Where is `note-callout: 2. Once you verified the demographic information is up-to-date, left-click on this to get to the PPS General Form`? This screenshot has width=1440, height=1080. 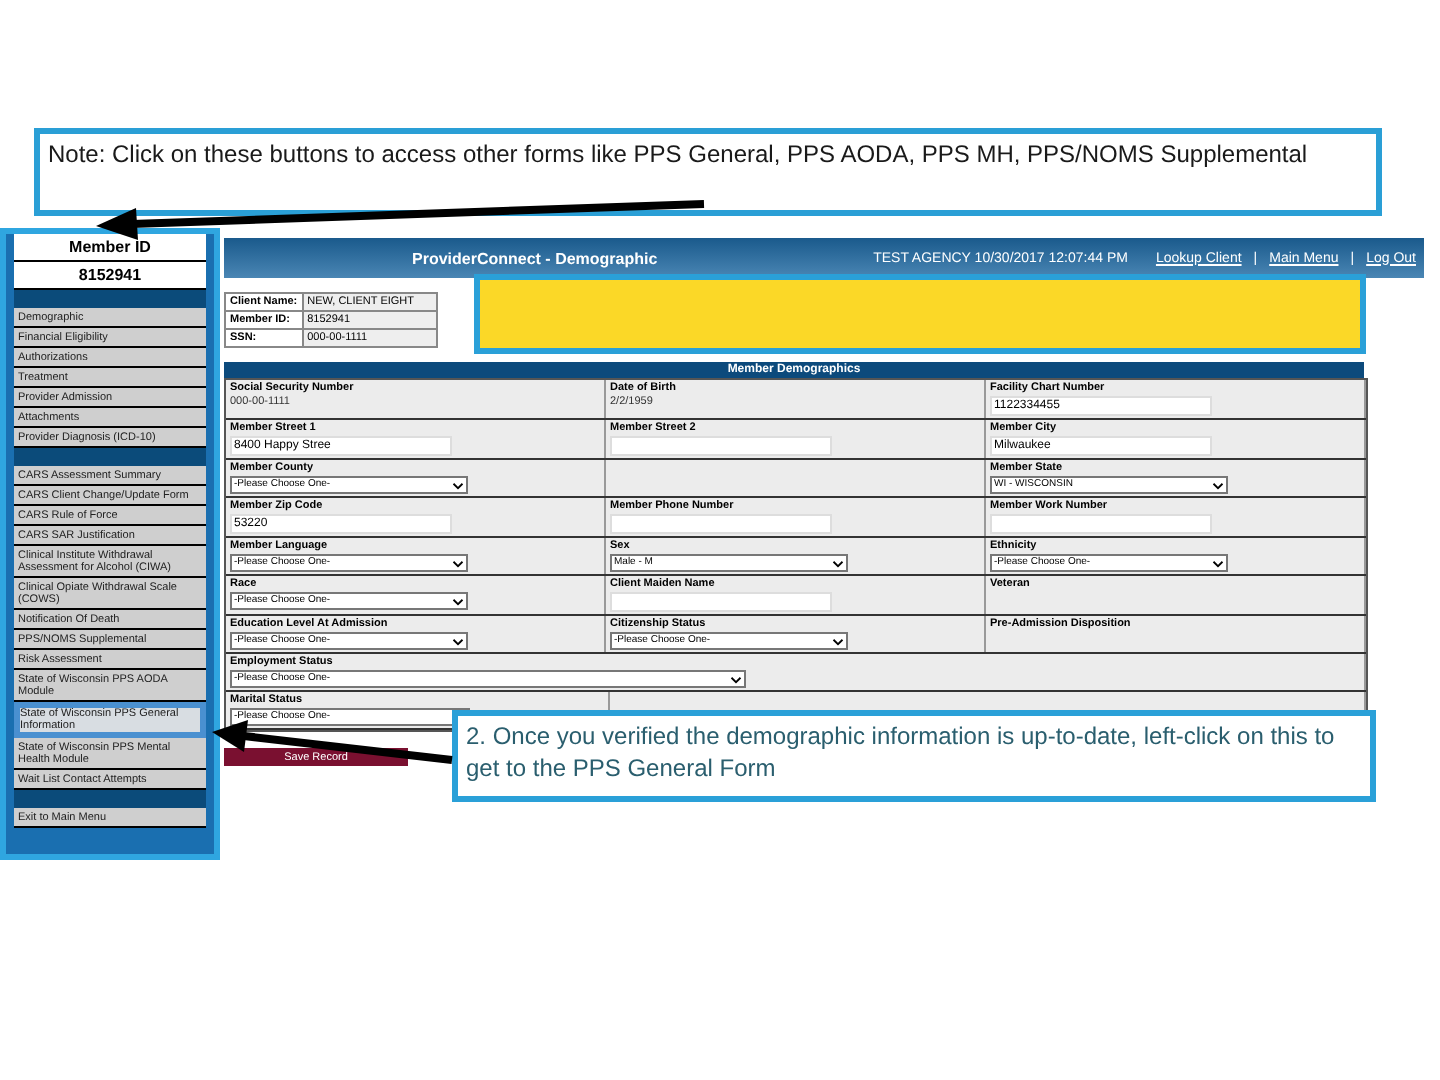 note-callout: 2. Once you verified the demographic information is up-to-date, left-click on this to get to the PPS General Form is located at coordinates (914, 756).